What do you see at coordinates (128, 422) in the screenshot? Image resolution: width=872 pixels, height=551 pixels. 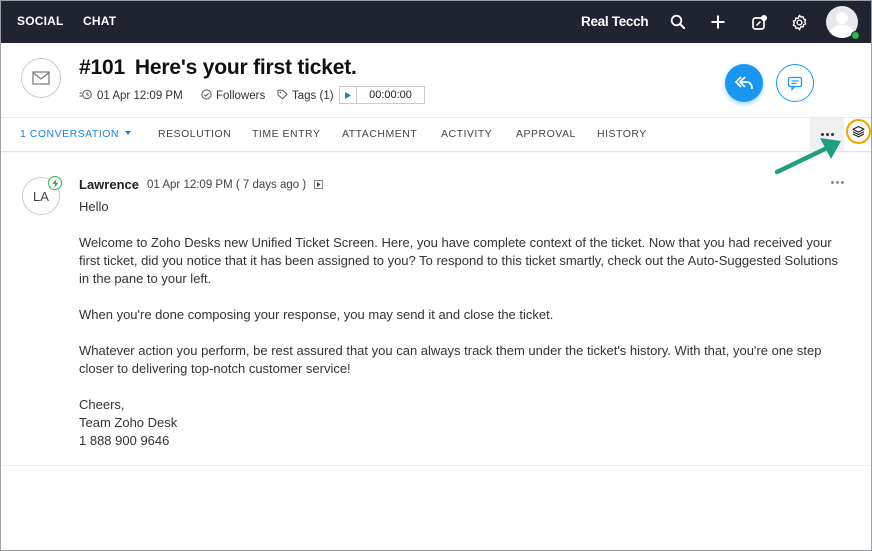 I see `message-signature: Team Zoho Desk` at bounding box center [128, 422].